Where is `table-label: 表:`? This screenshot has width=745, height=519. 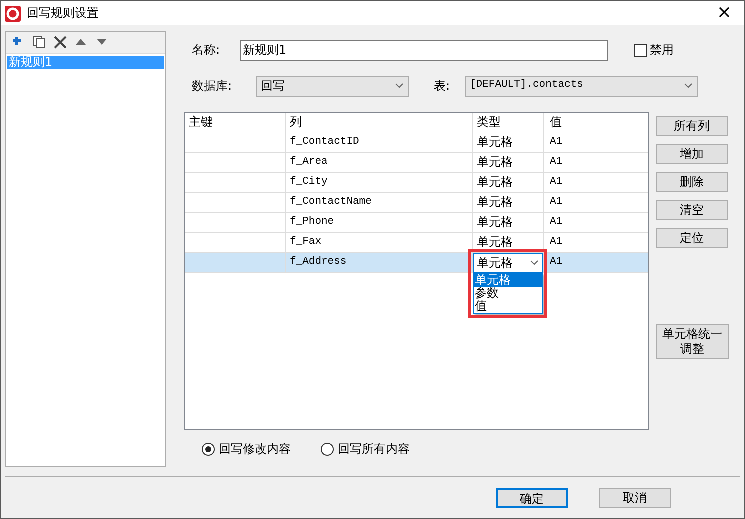
table-label: 表: is located at coordinates (443, 86).